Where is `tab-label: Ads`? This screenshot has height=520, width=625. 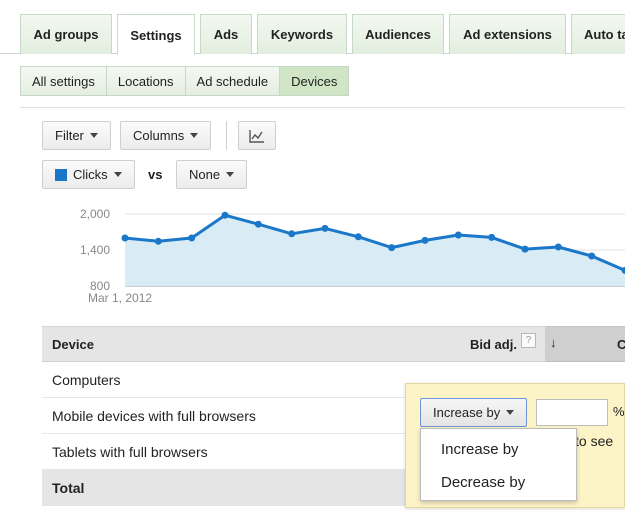 tab-label: Ads is located at coordinates (226, 34).